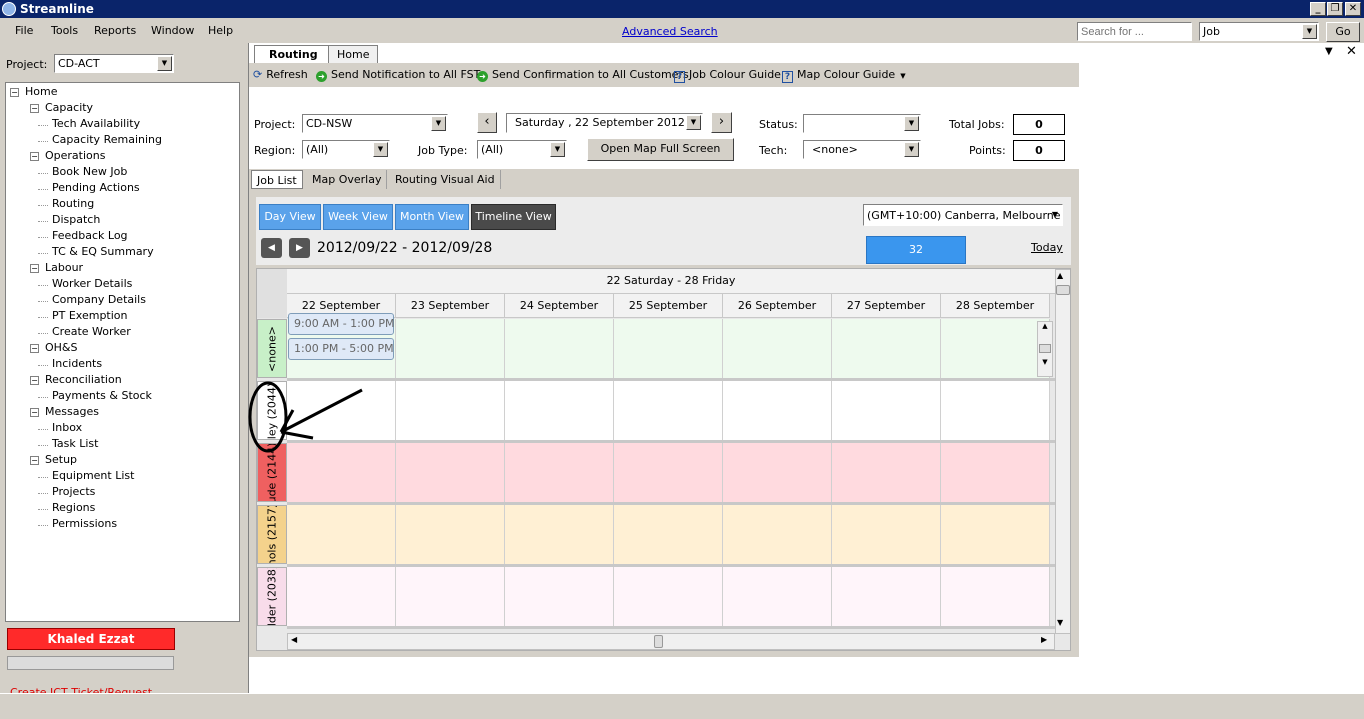  I want to click on menu-window: Window, so click(172, 30).